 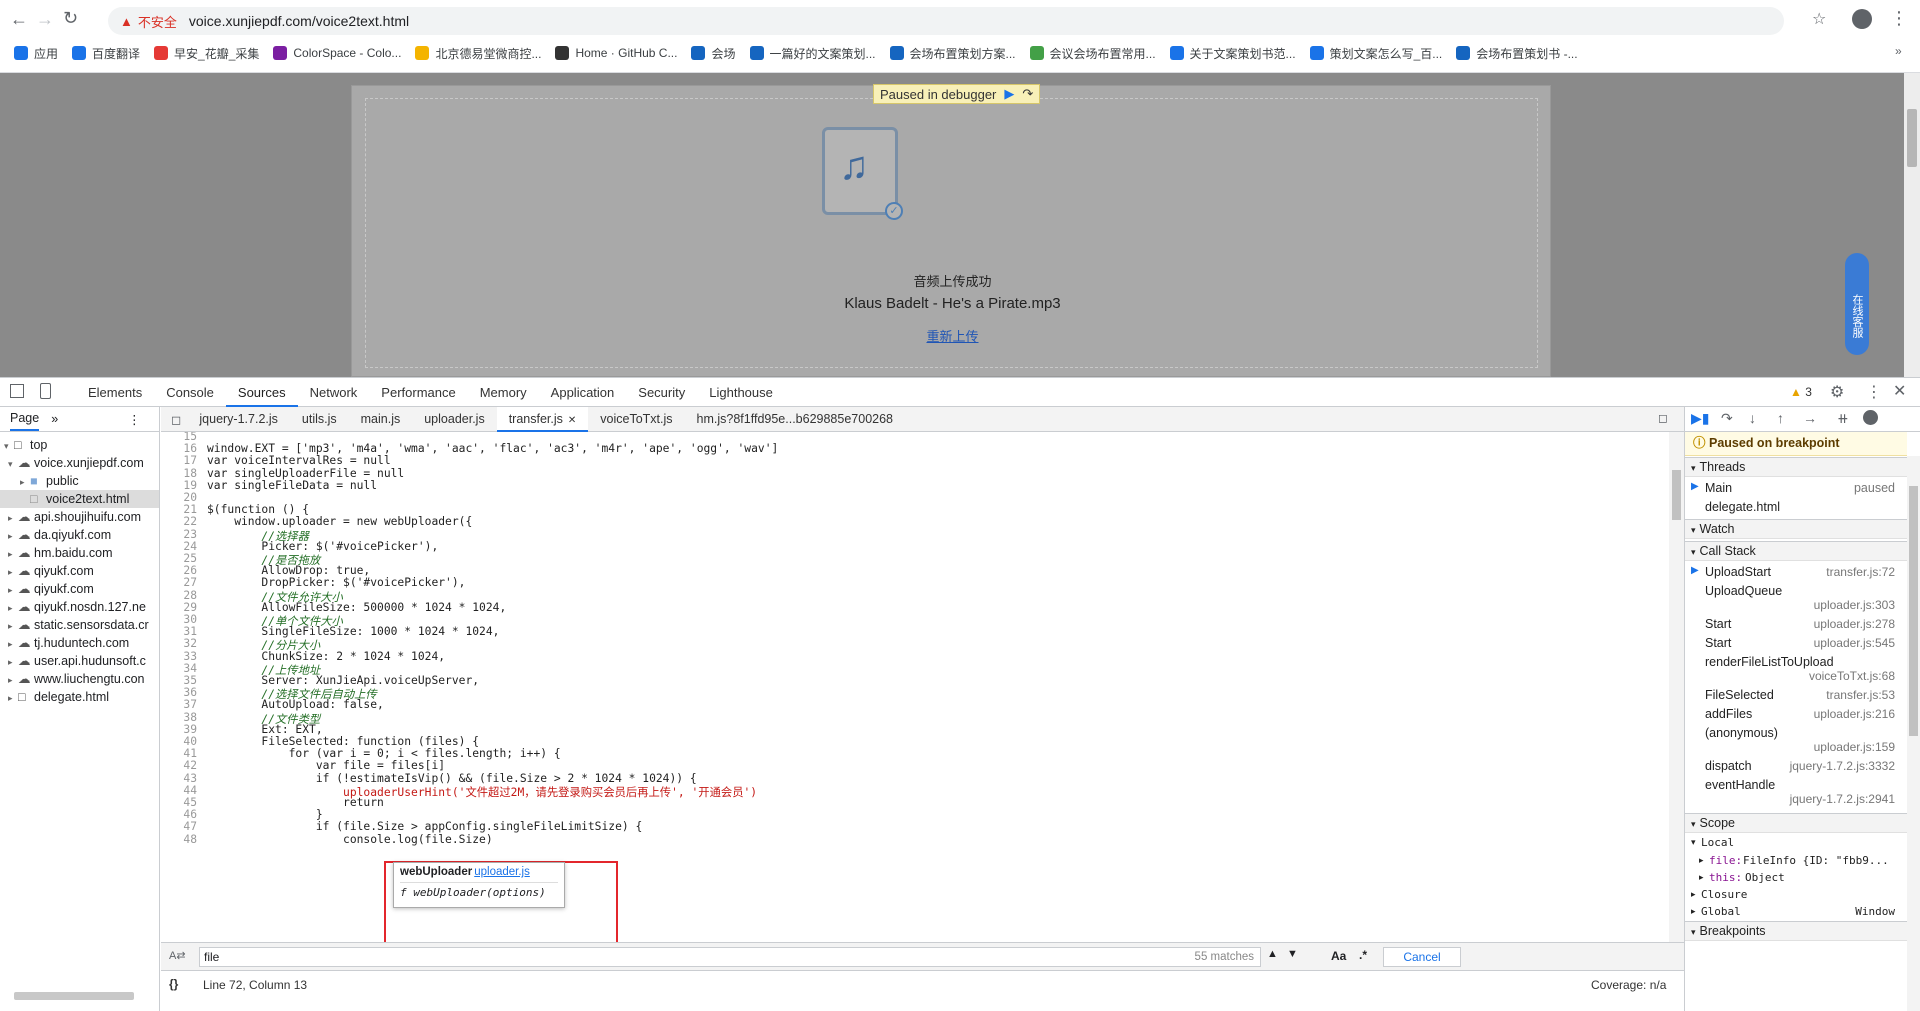 I want to click on line-number: 37, so click(x=181, y=704).